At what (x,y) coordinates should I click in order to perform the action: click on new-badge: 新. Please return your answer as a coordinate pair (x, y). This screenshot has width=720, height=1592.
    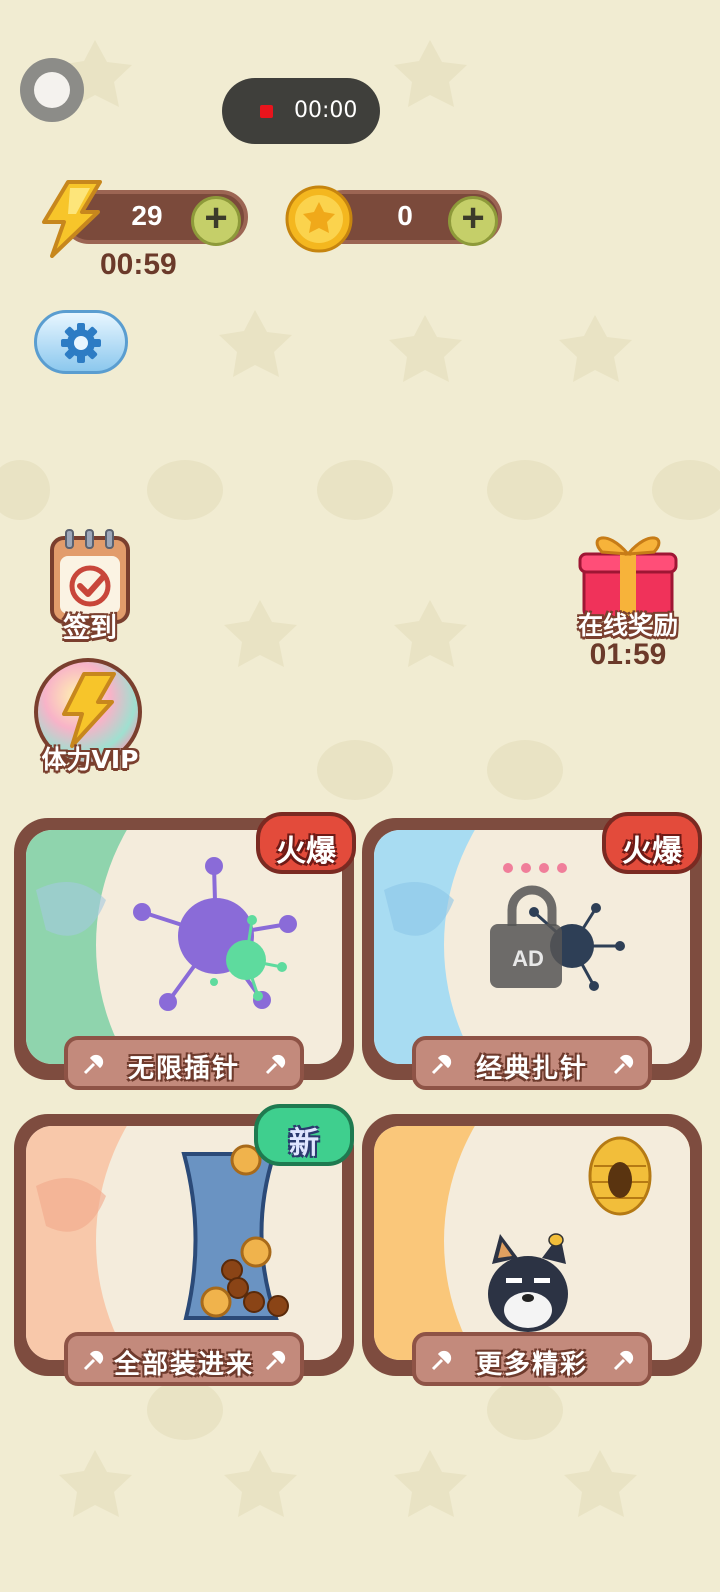
    Looking at the image, I should click on (304, 1135).